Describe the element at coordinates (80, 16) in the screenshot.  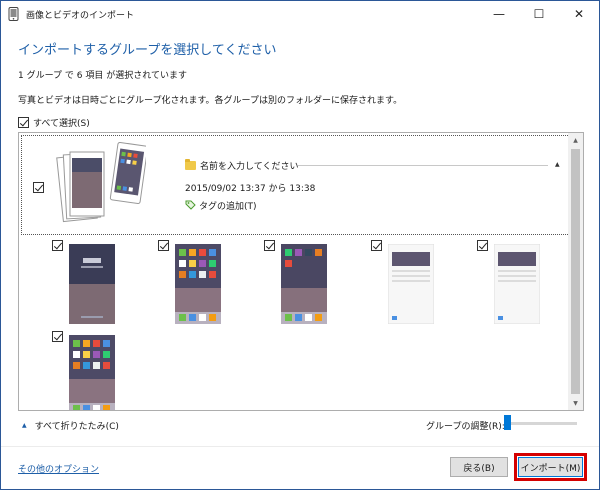
I see `window-title: 画像とビデオのインポート` at that location.